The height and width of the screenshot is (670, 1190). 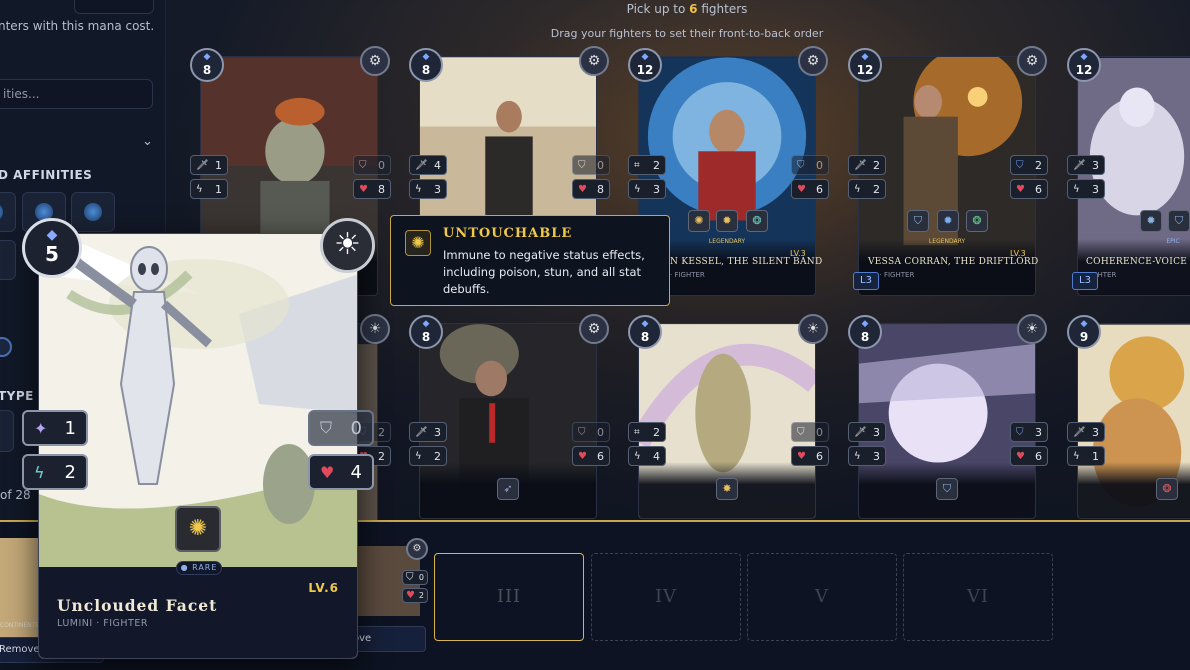 What do you see at coordinates (46, 175) in the screenshot?
I see `affinities-heading: D AFFINITIES` at bounding box center [46, 175].